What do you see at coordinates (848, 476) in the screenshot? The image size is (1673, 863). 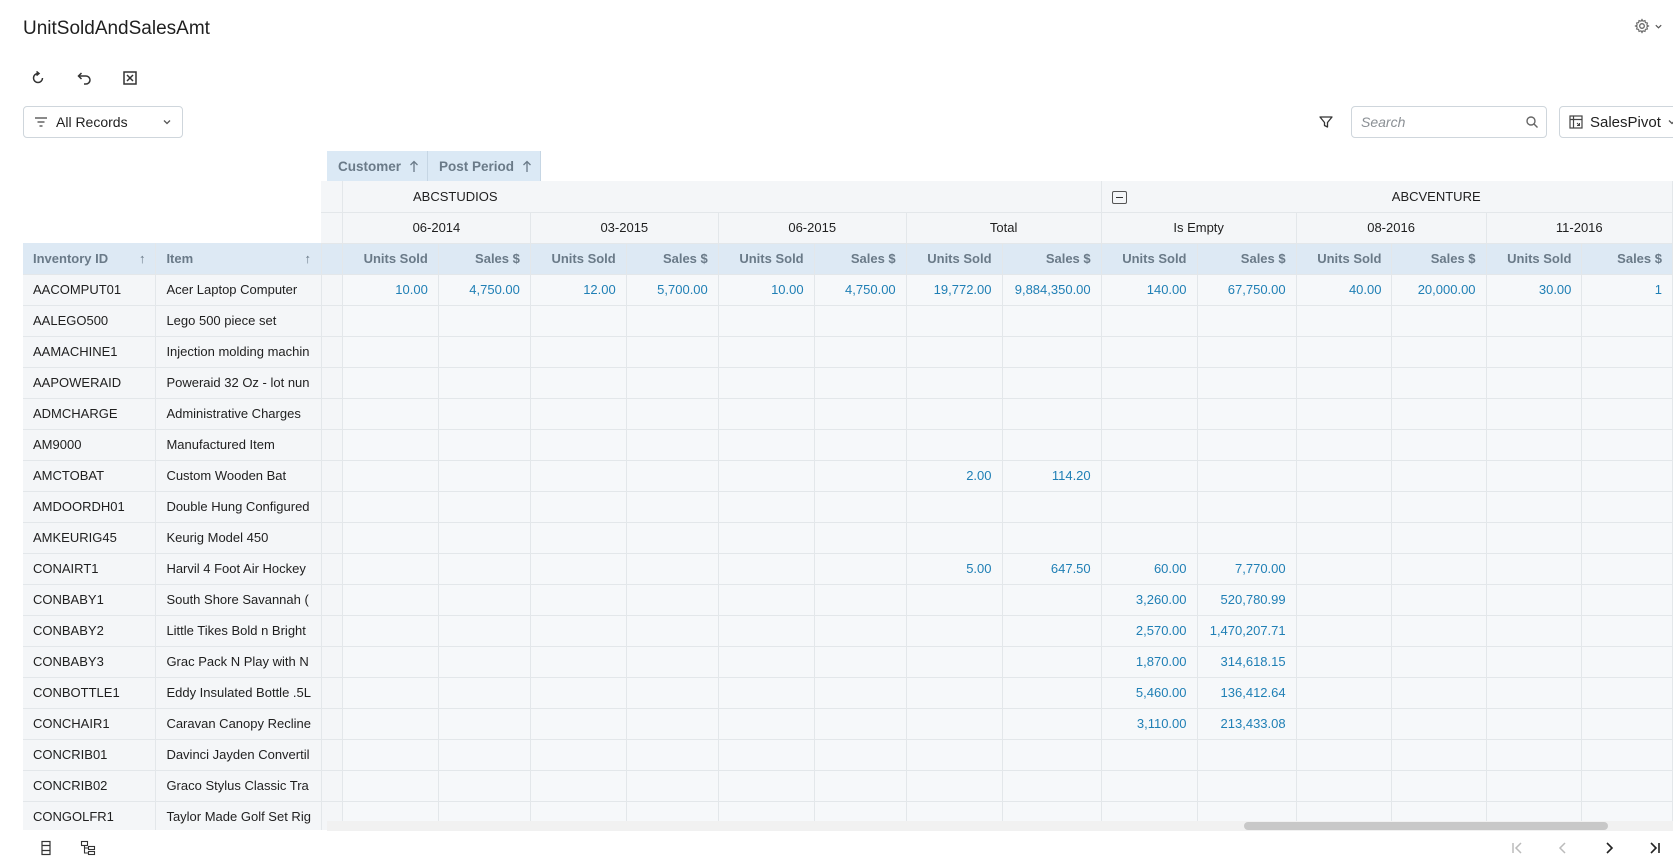 I see `table-row: AMCTOBAT Custom Wooden Bat 2.00 114.20` at bounding box center [848, 476].